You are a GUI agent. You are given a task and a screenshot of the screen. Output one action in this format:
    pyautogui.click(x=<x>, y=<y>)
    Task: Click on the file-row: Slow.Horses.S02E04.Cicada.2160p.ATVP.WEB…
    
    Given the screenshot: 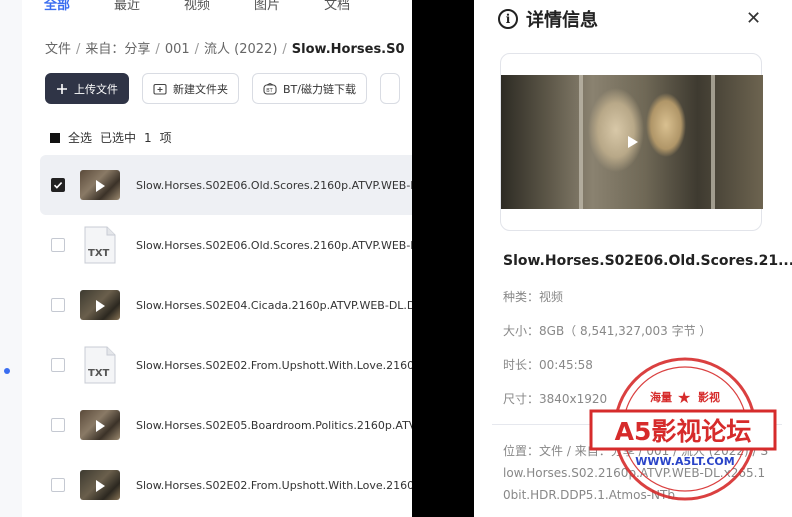 What is the action you would take?
    pyautogui.click(x=226, y=305)
    